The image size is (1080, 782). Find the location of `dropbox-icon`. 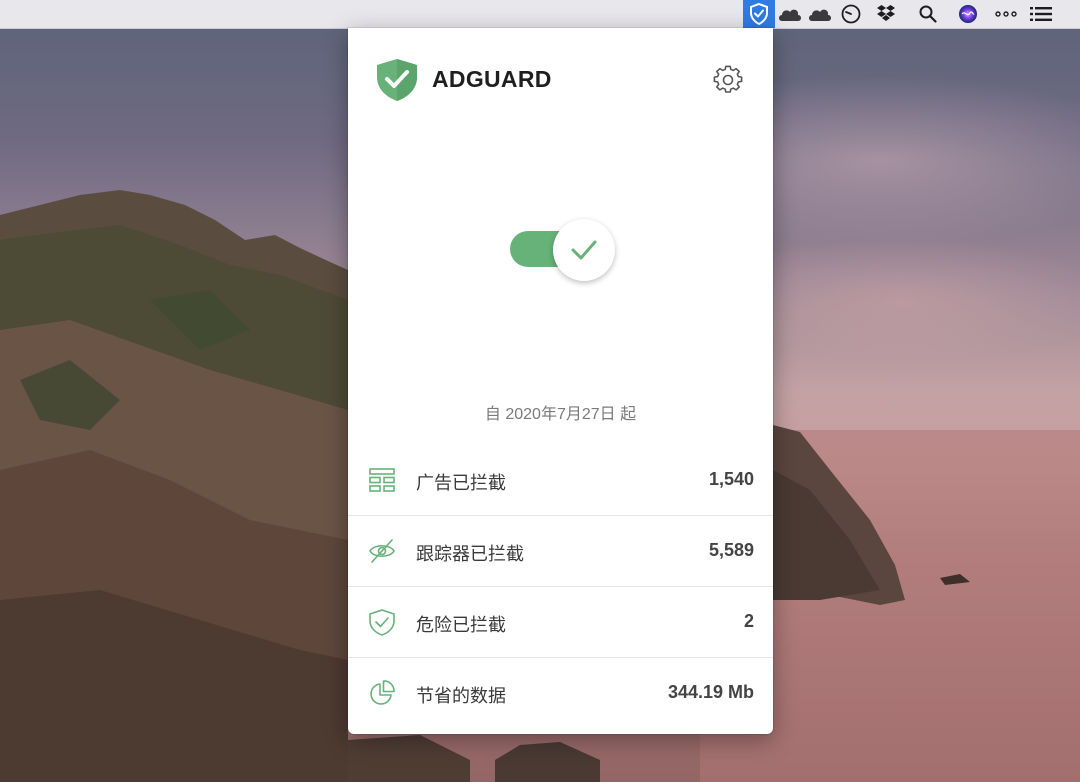

dropbox-icon is located at coordinates (886, 14).